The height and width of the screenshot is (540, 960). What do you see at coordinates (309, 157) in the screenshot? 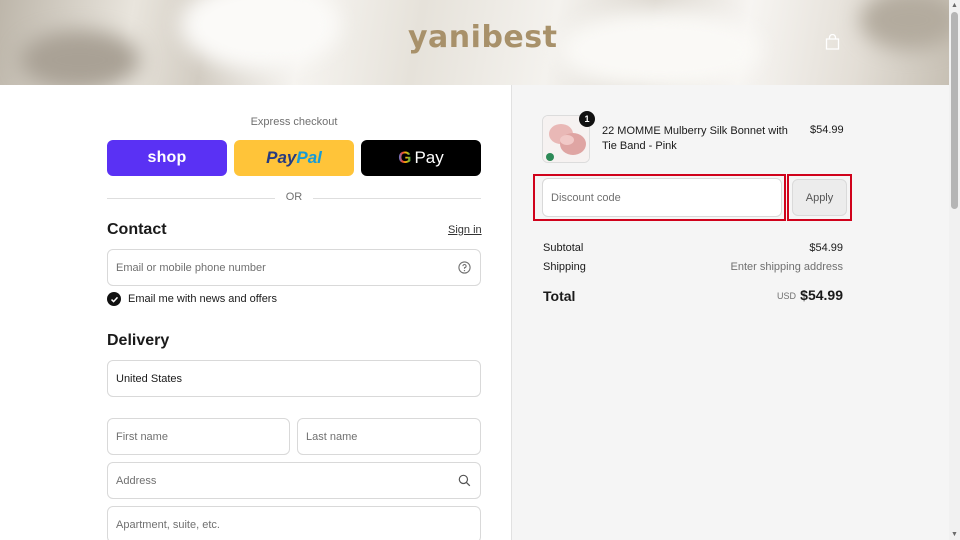
I see `paypal-logo-part2: Pal` at bounding box center [309, 157].